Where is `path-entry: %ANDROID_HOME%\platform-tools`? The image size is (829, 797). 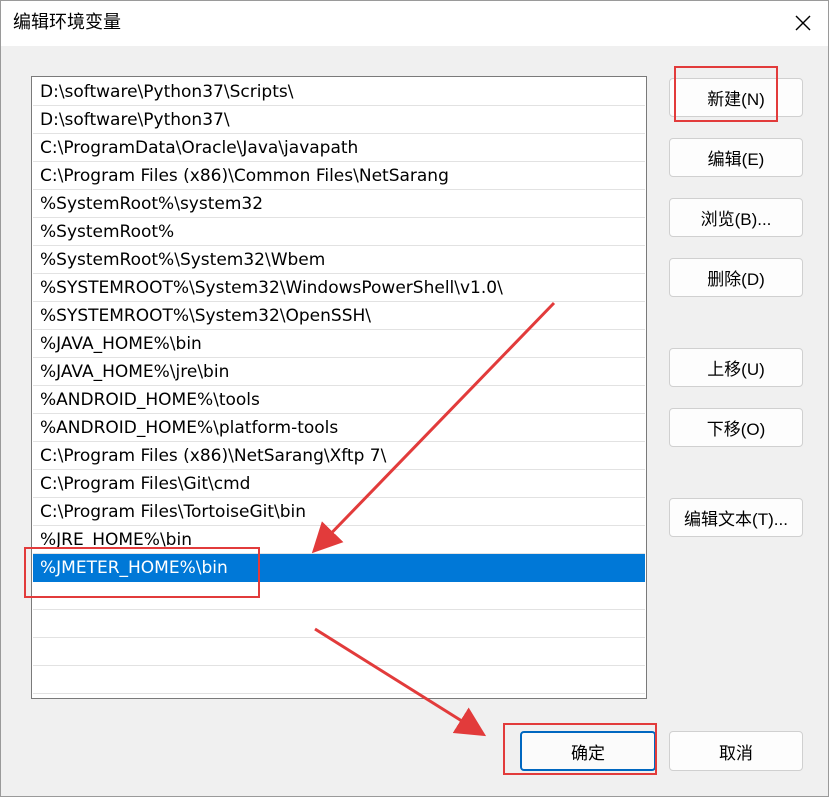 path-entry: %ANDROID_HOME%\platform-tools is located at coordinates (339, 428).